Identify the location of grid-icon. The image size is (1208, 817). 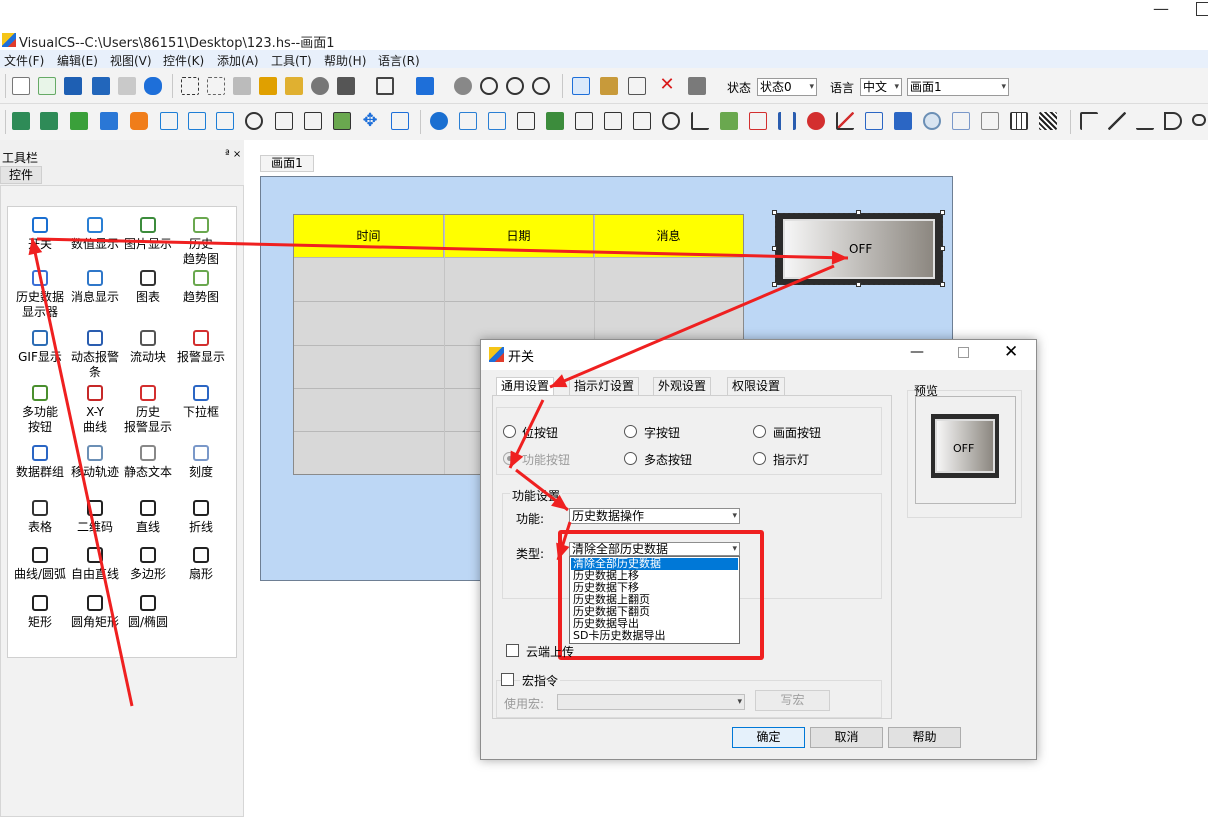
(242, 86).